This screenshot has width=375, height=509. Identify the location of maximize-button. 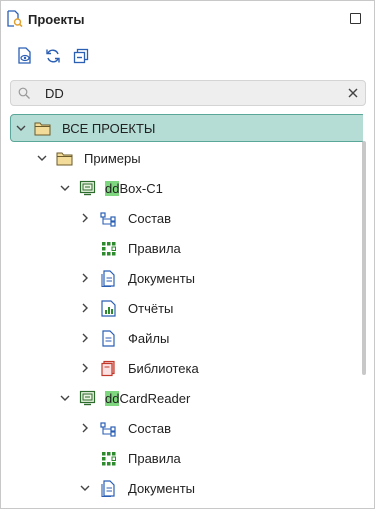
(355, 18).